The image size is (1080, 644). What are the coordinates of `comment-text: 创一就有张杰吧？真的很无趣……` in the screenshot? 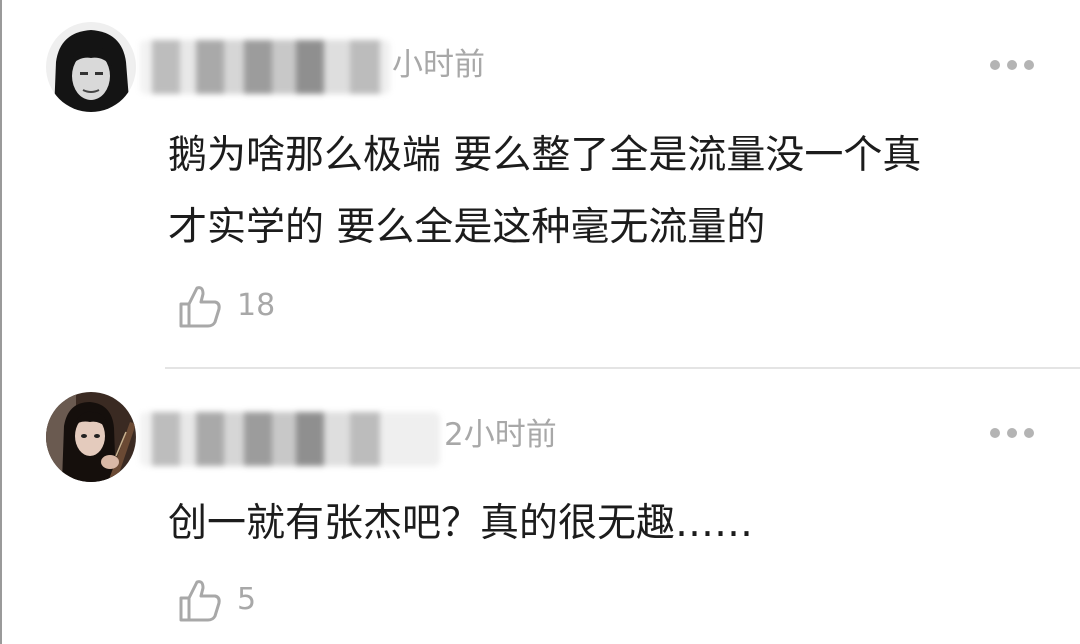 It's located at (461, 523).